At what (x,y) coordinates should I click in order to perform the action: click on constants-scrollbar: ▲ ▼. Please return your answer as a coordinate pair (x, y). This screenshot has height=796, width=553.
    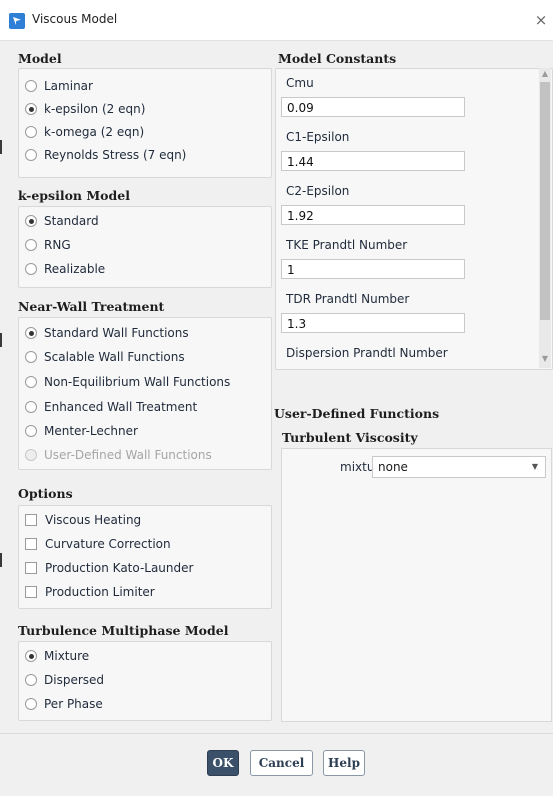
    Looking at the image, I should click on (545, 218).